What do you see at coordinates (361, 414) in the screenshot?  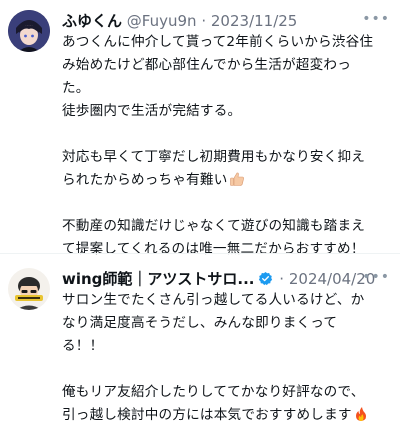 I see `fire-icon` at bounding box center [361, 414].